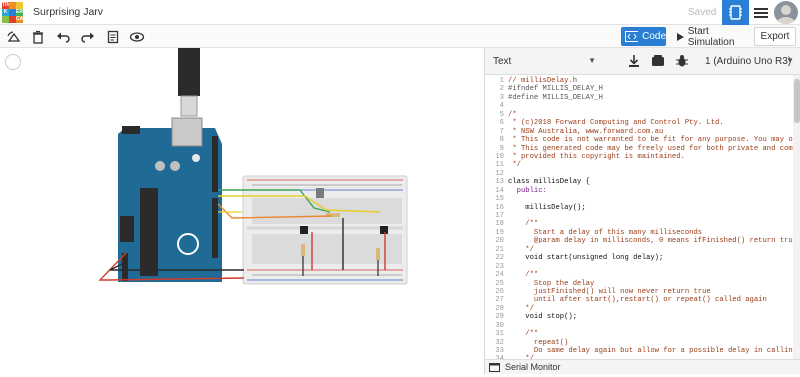  I want to click on list-view-button, so click(761, 12).